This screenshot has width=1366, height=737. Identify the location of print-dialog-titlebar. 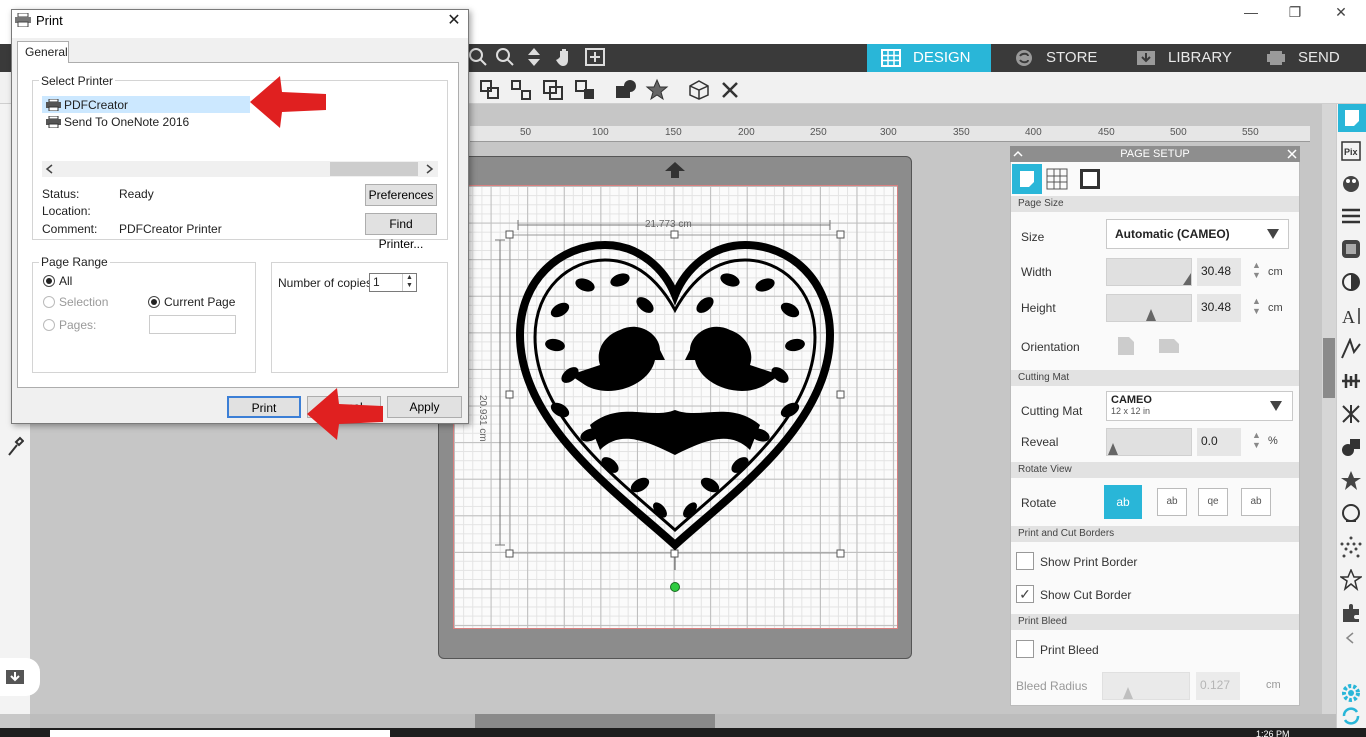
(240, 24).